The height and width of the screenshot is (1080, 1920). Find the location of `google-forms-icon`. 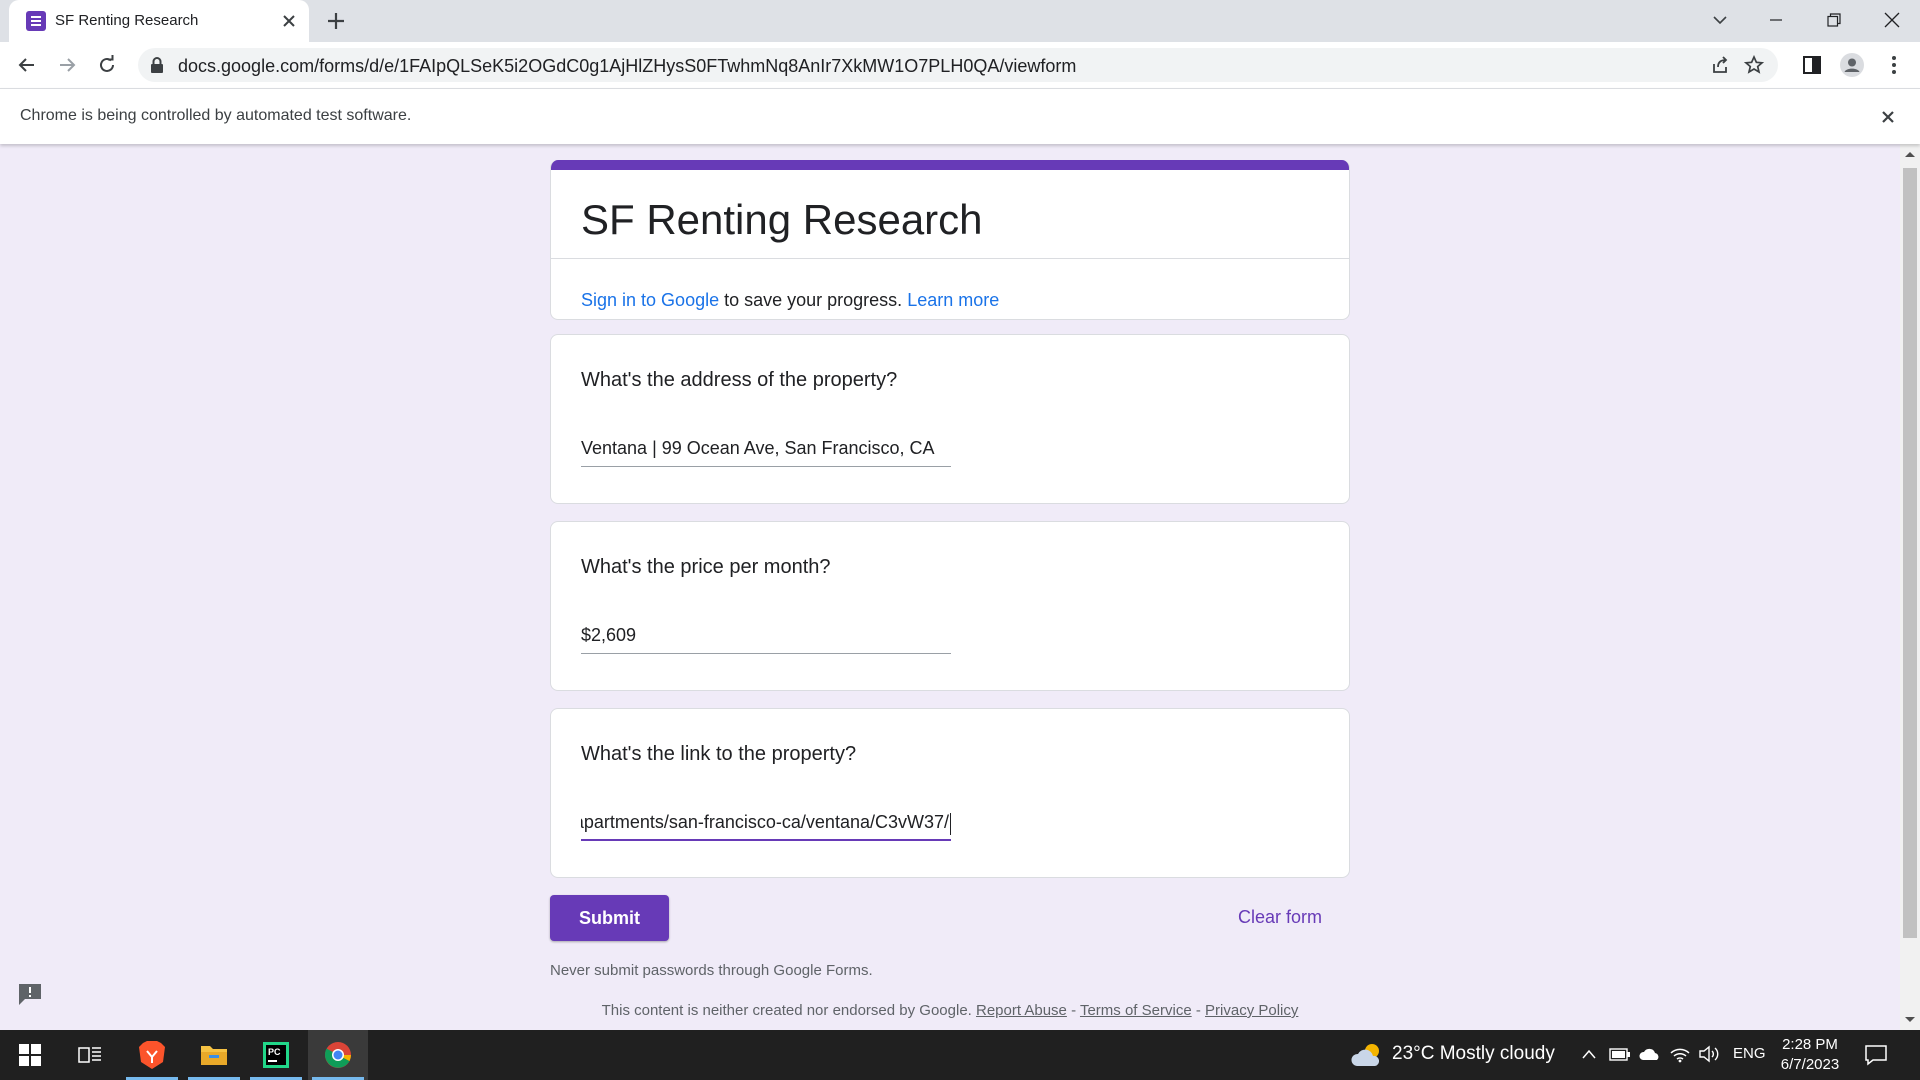

google-forms-icon is located at coordinates (36, 21).